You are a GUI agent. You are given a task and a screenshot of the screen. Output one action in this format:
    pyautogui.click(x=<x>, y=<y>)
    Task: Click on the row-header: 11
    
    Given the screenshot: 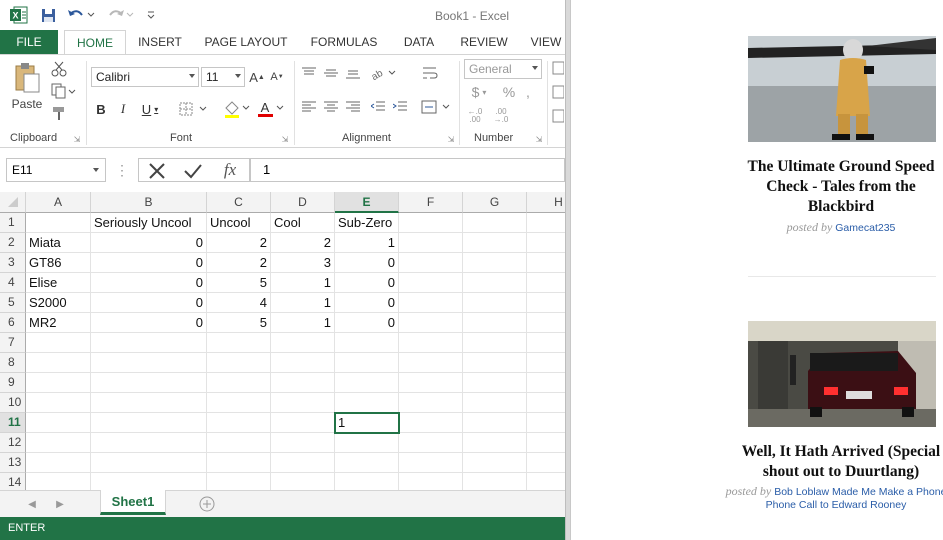 What is the action you would take?
    pyautogui.click(x=13, y=423)
    